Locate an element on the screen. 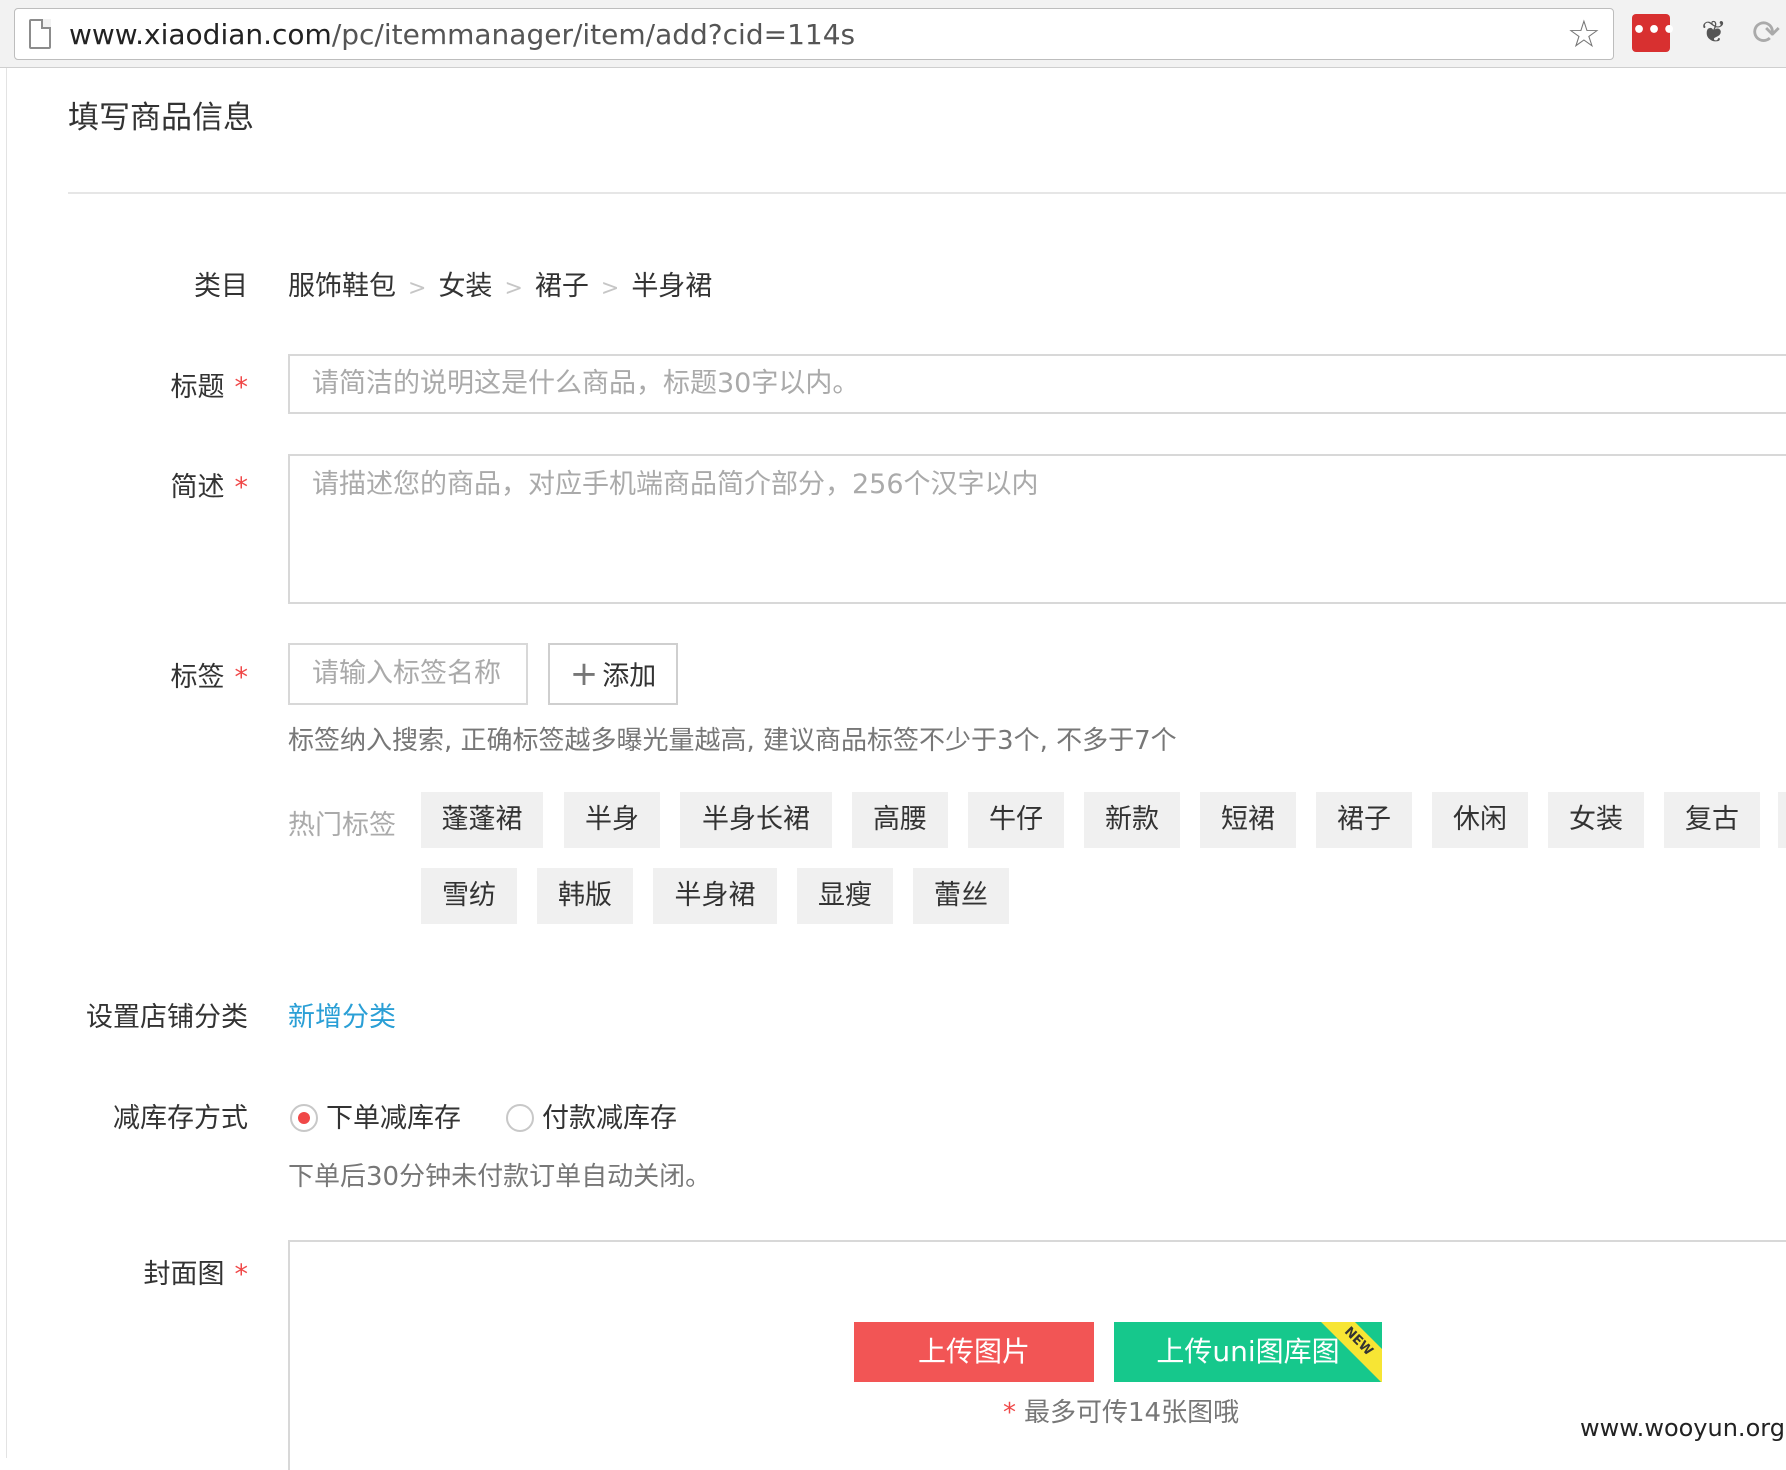  cover-label-text: 封面图 is located at coordinates (184, 1274).